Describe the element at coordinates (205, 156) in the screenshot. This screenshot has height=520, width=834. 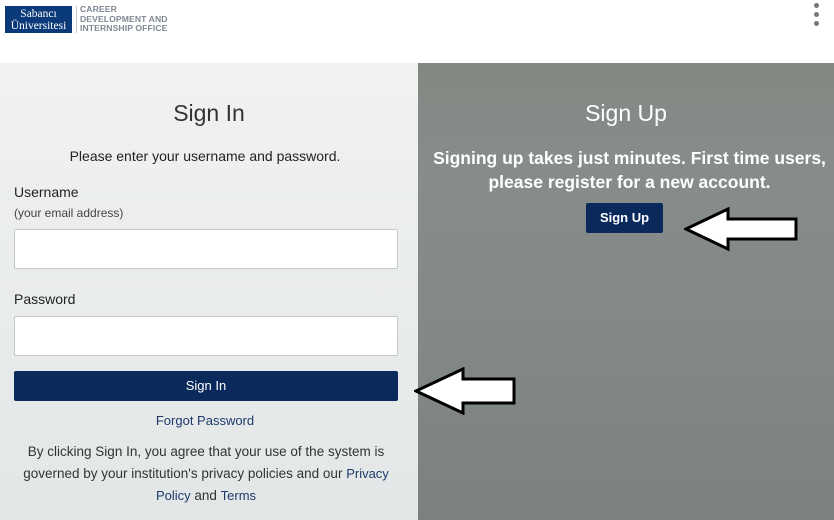
I see `signin-instruction: Please enter your username and password.` at that location.